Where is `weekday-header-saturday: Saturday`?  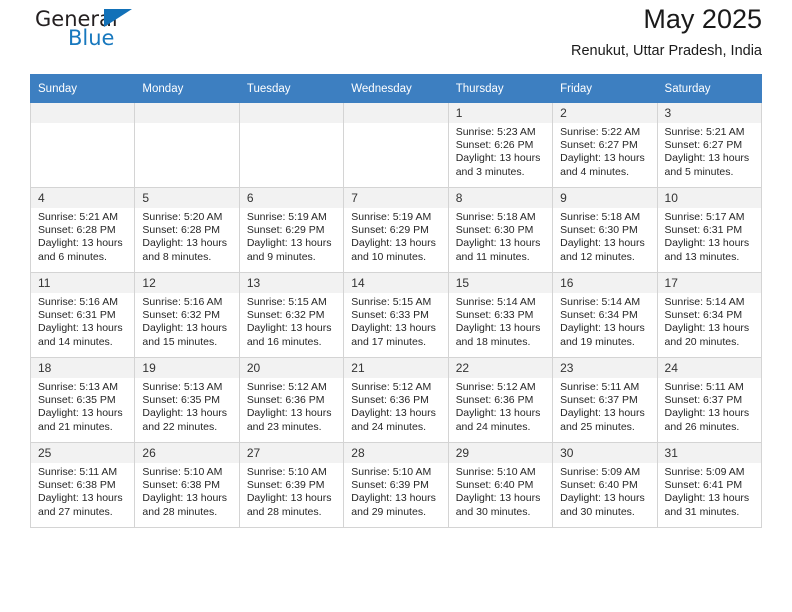
weekday-header-saturday: Saturday is located at coordinates (709, 88).